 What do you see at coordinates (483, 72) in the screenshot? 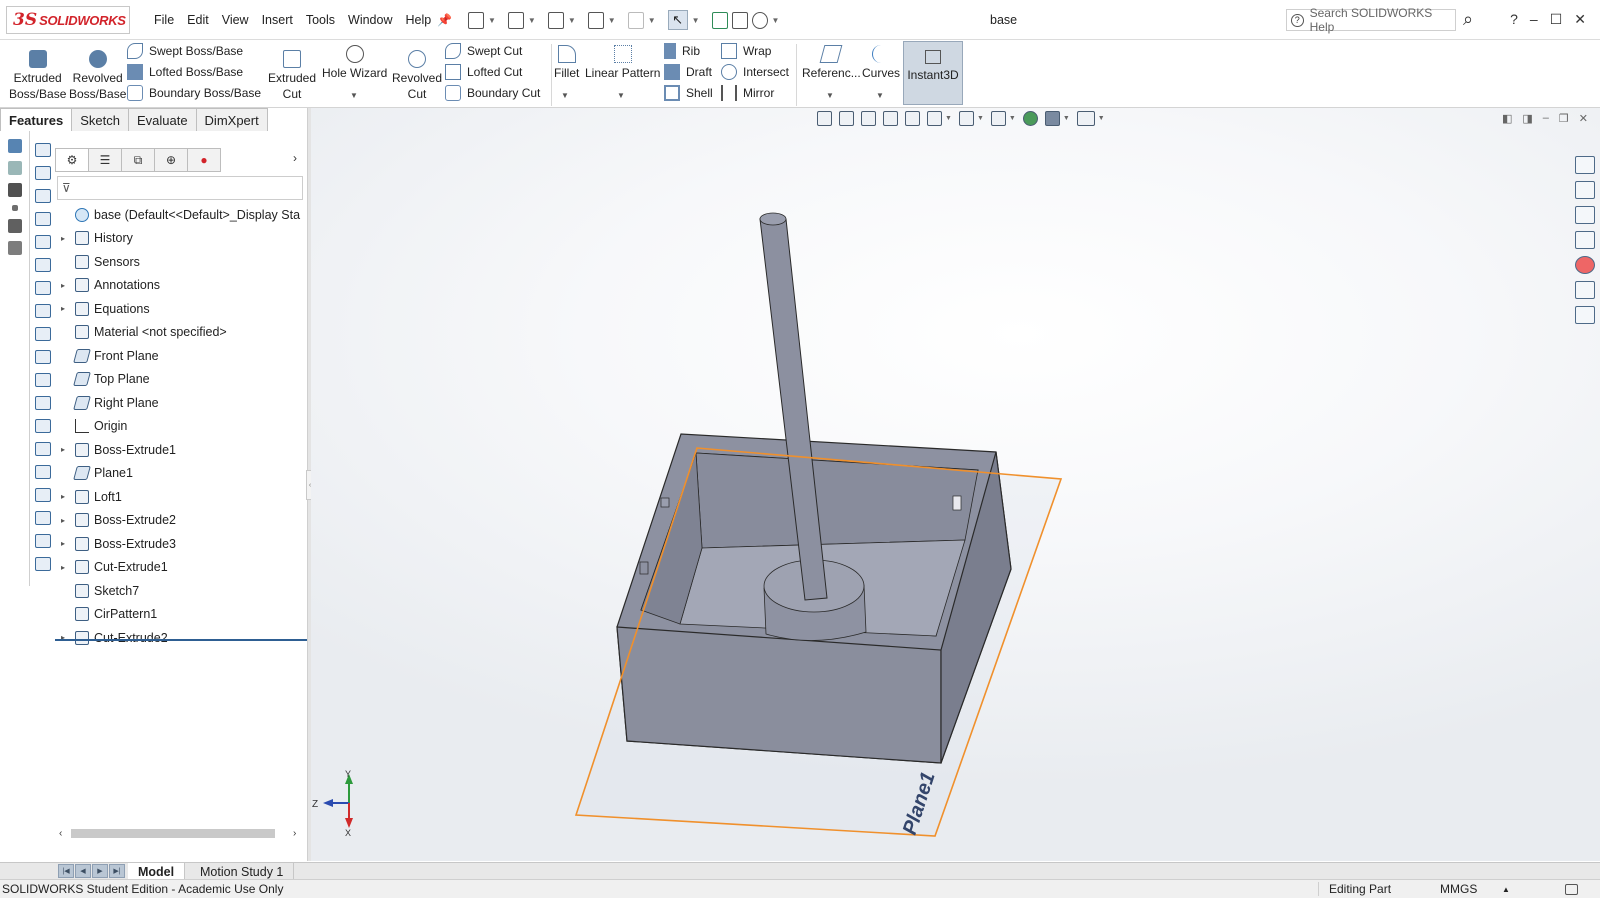
I see `lofted-cut-button: Lofted Cut` at bounding box center [483, 72].